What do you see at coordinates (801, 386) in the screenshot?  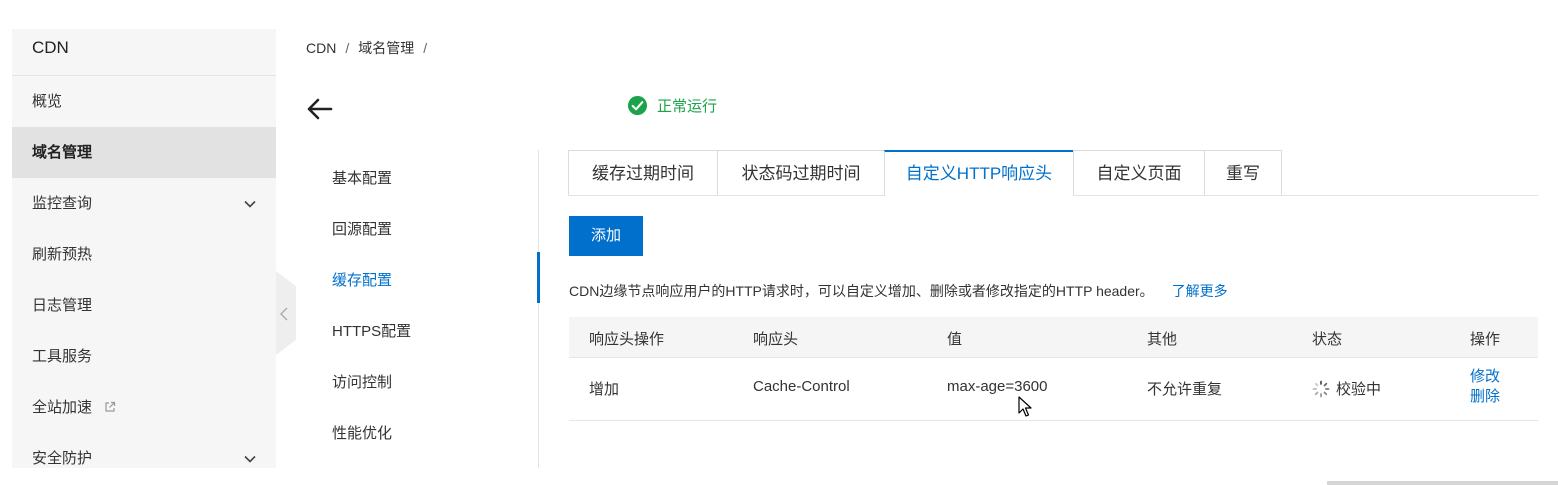 I see `row-header-name: Cache-Control` at bounding box center [801, 386].